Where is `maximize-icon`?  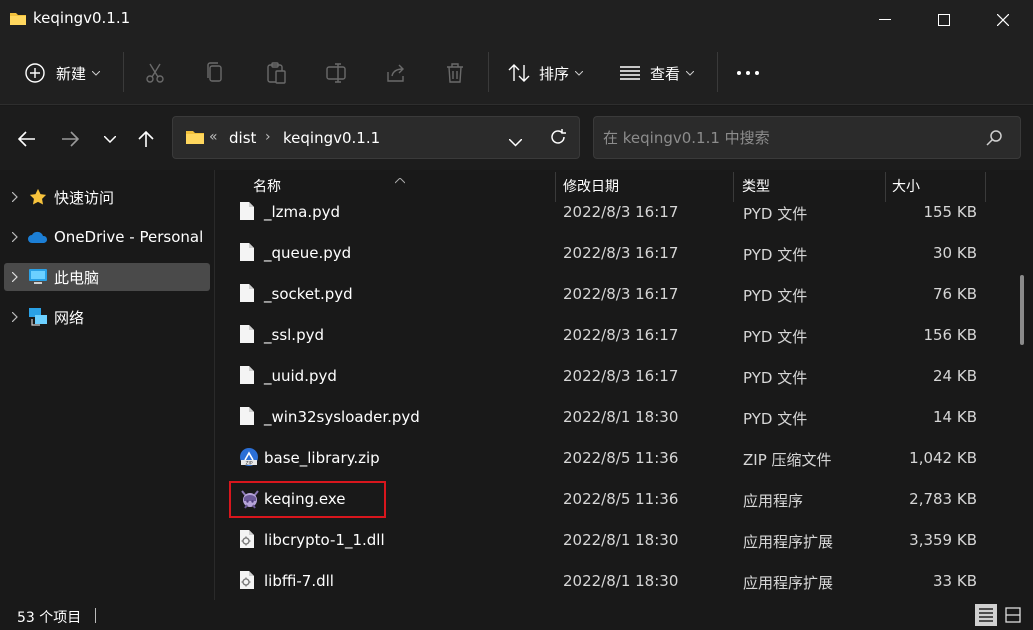
maximize-icon is located at coordinates (944, 20).